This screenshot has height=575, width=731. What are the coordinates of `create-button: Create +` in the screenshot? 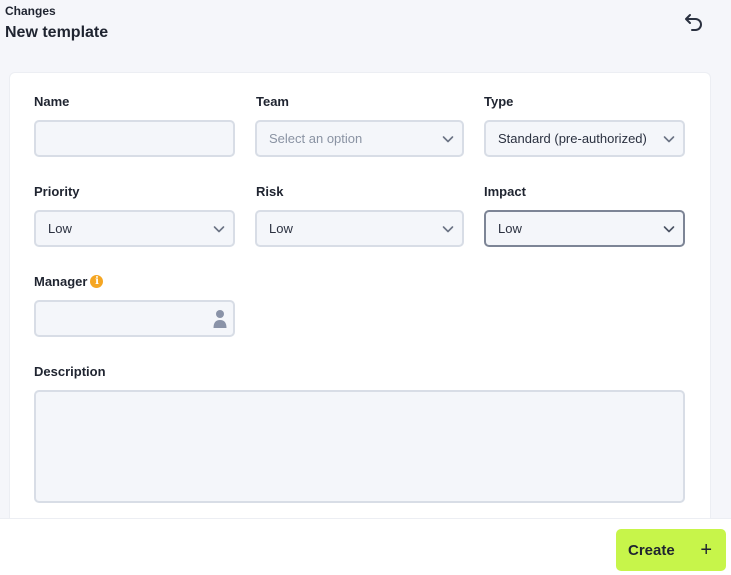 It's located at (671, 550).